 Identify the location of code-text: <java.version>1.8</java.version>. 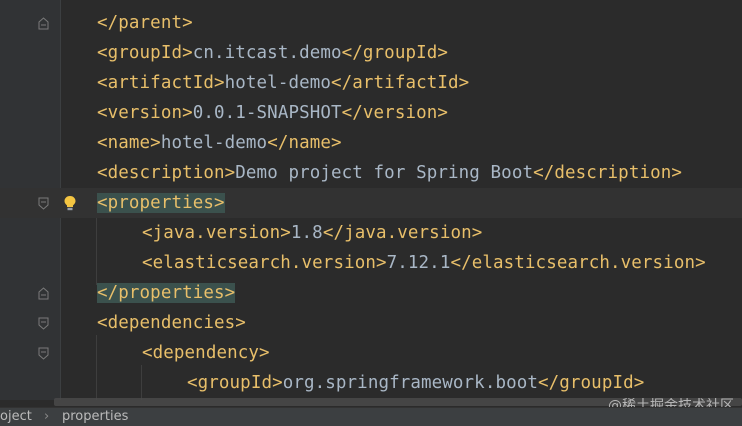
(312, 233).